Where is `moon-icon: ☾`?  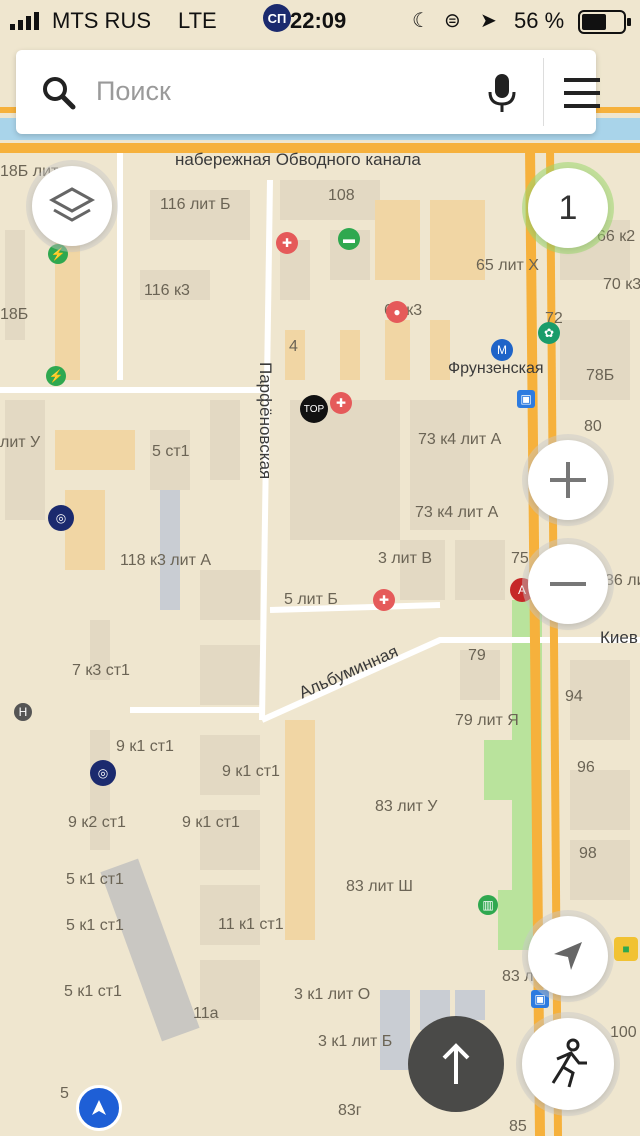
moon-icon: ☾ is located at coordinates (421, 21).